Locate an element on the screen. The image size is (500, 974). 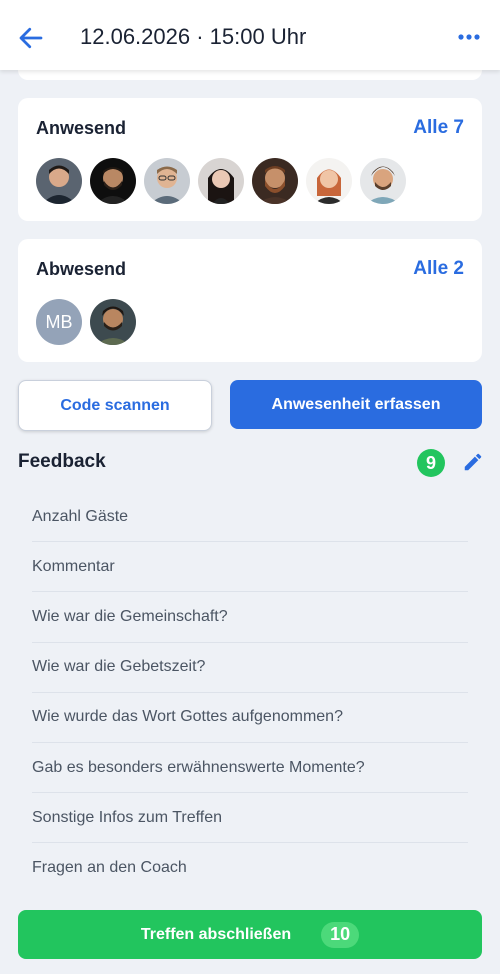
absent-card: Abwesend Alle 2 MB is located at coordinates (250, 300).